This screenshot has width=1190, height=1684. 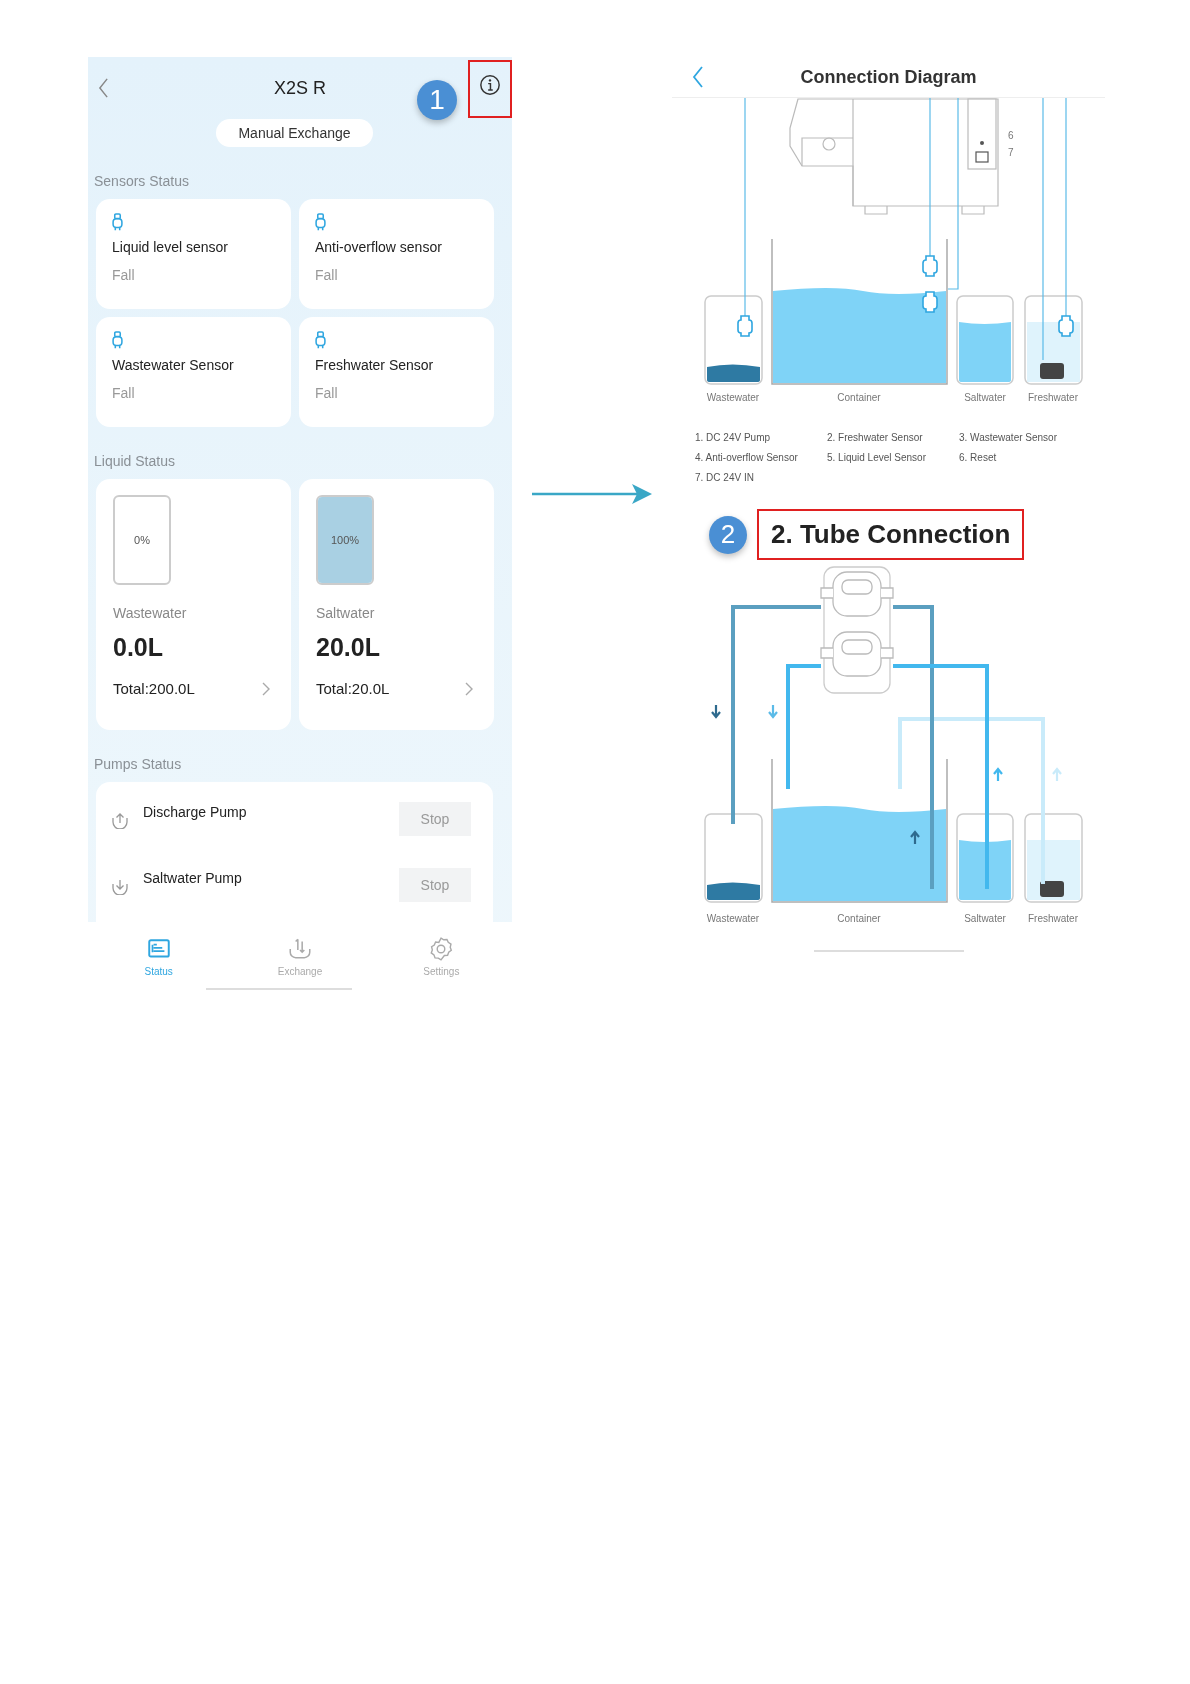 I want to click on sensor-name: Liquid level sensor, so click(x=170, y=247).